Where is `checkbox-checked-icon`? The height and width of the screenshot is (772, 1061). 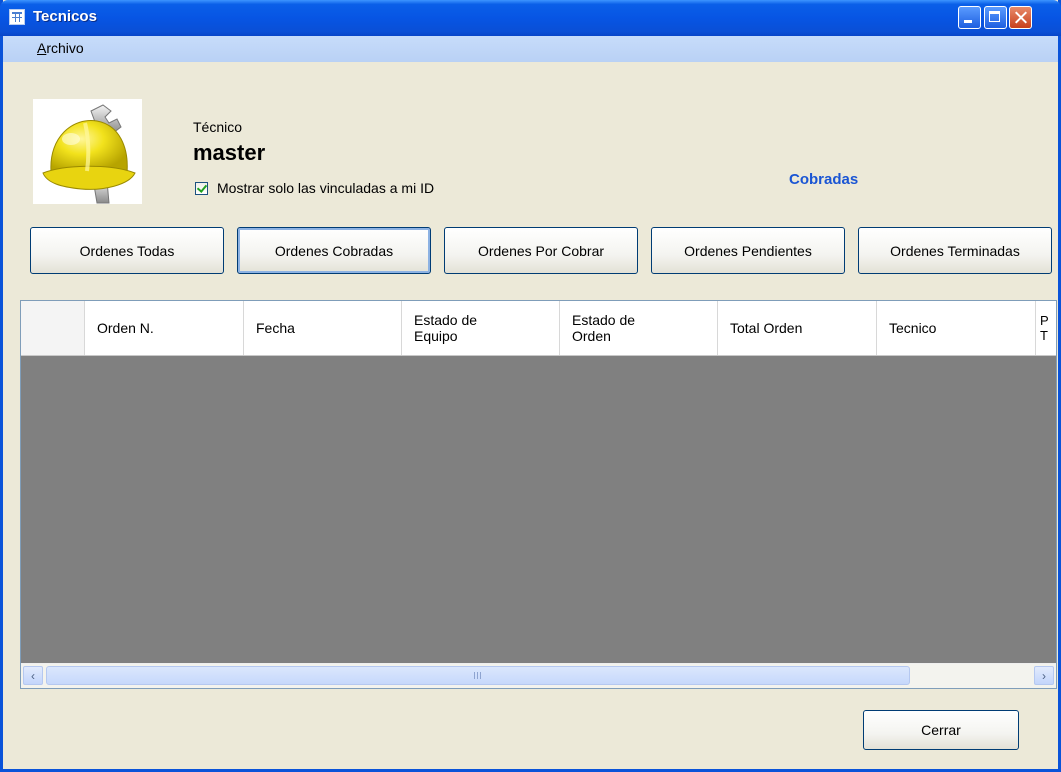
checkbox-checked-icon is located at coordinates (201, 188).